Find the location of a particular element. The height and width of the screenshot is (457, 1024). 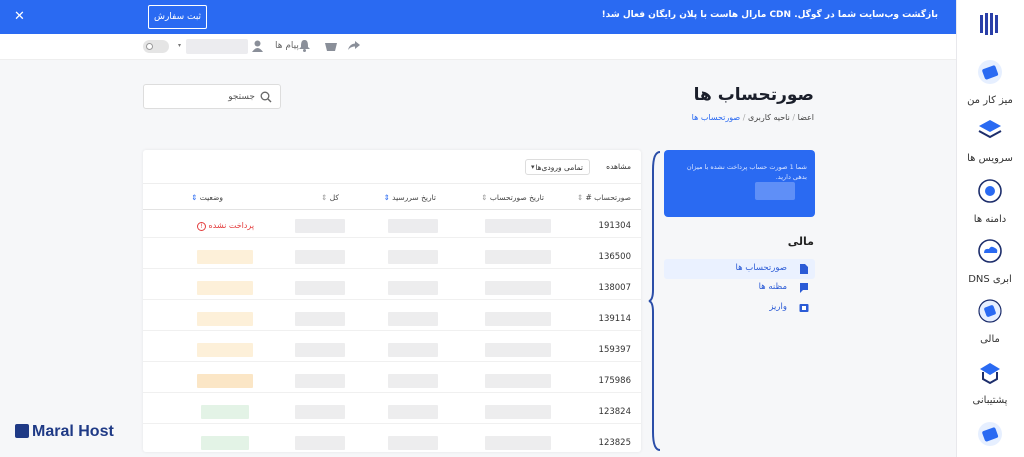

search-box: جستجو is located at coordinates (212, 96).